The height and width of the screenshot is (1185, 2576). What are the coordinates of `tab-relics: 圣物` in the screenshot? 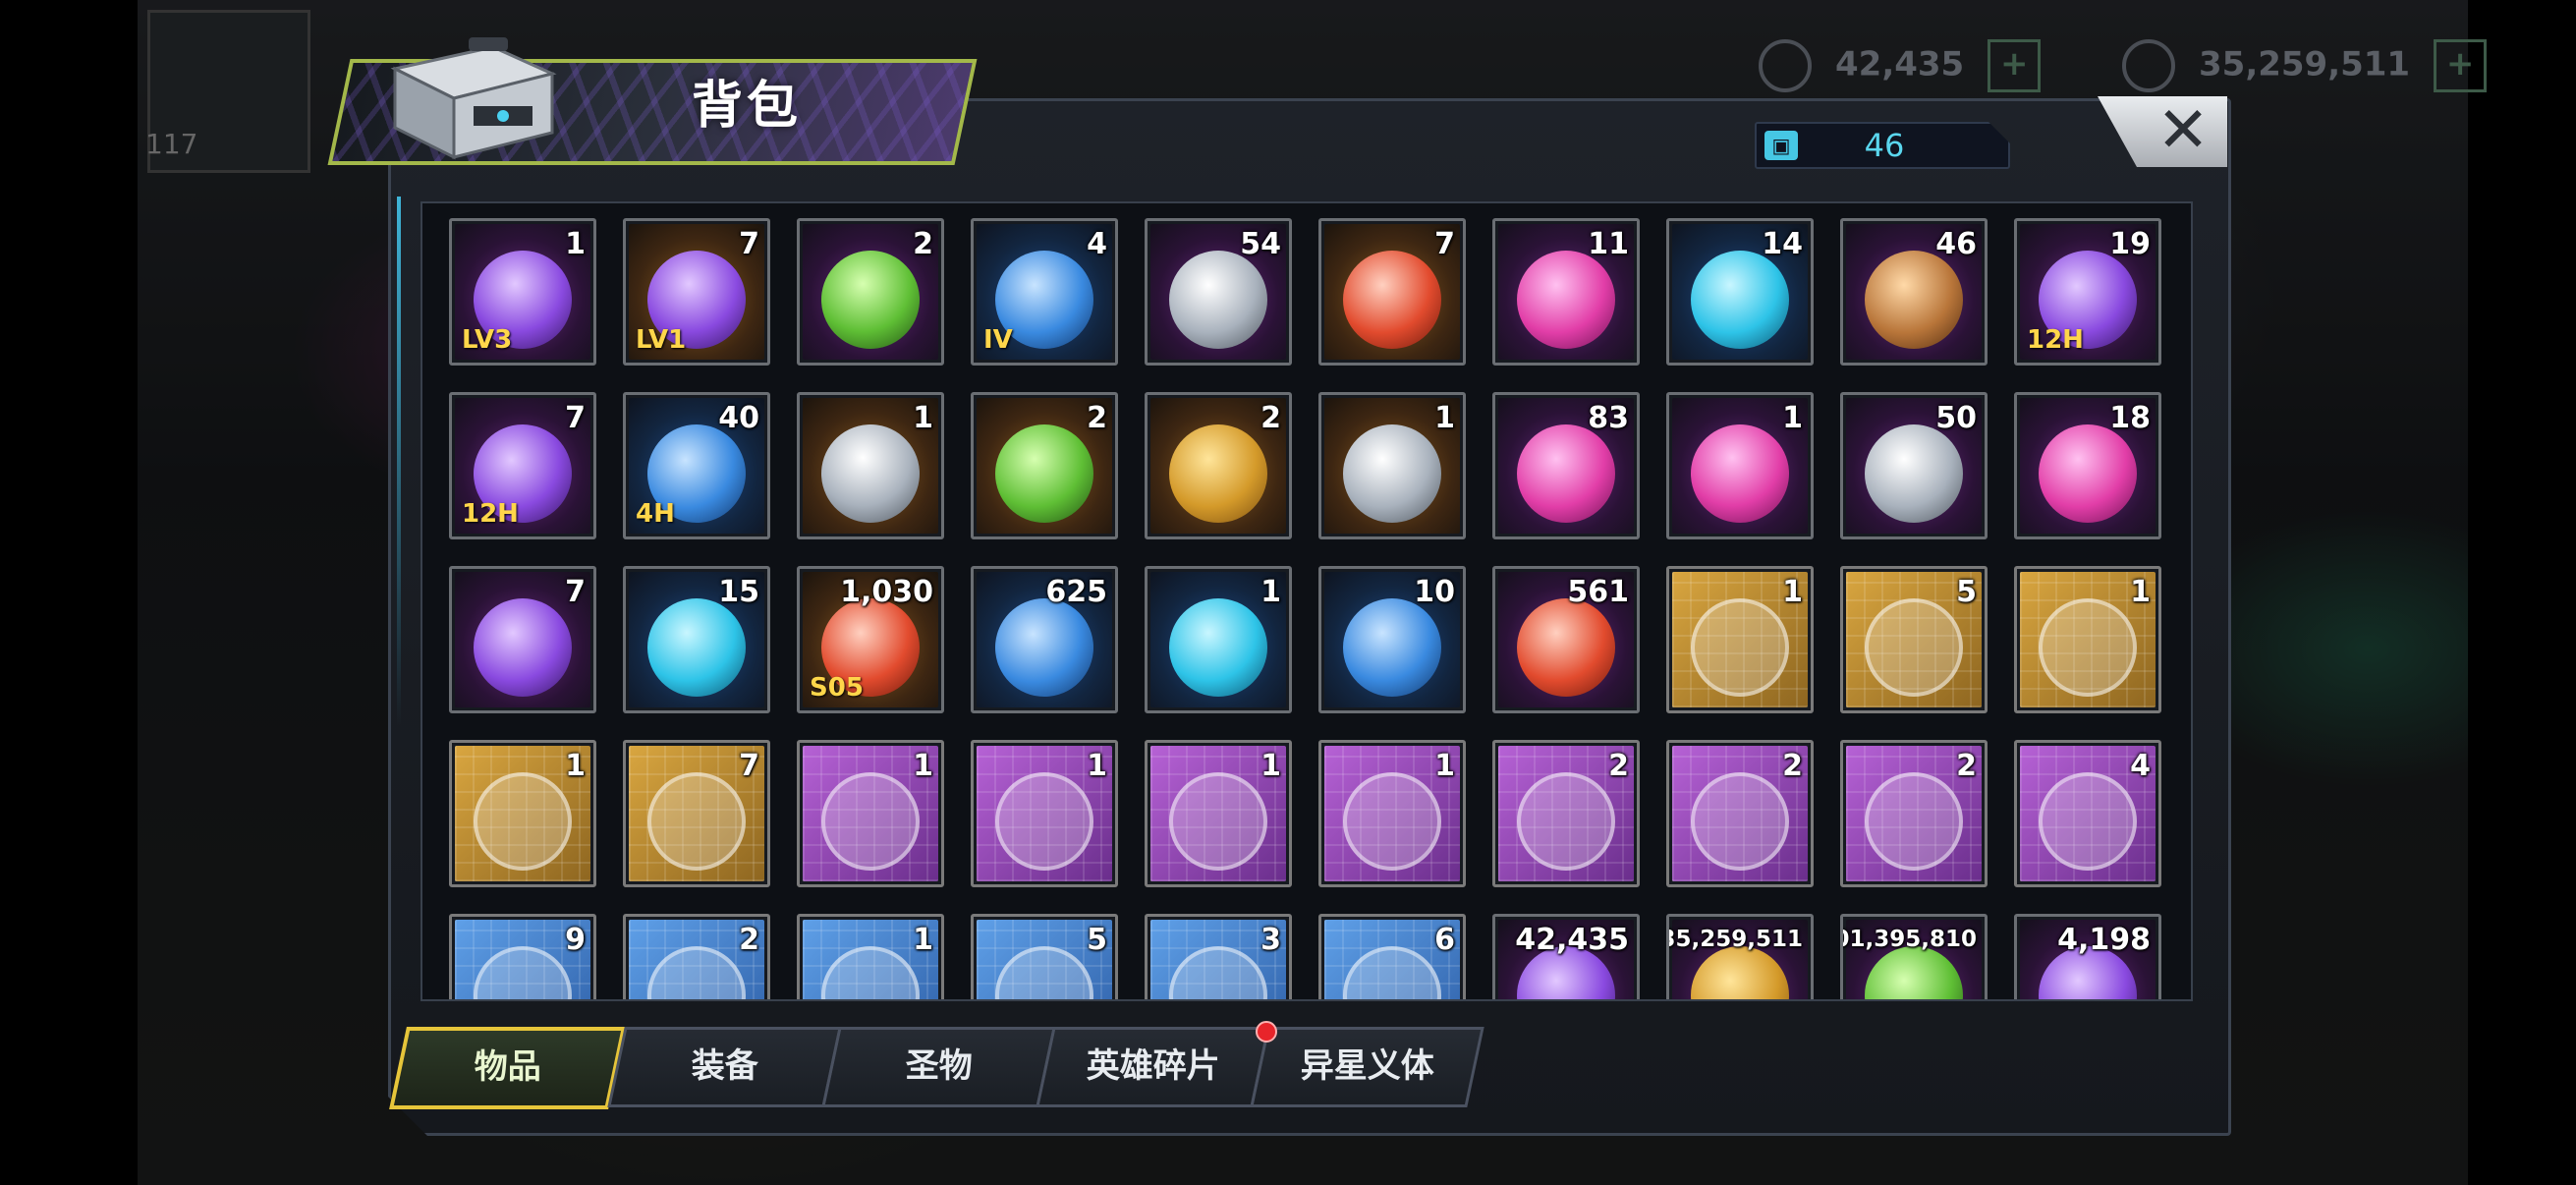 It's located at (938, 1067).